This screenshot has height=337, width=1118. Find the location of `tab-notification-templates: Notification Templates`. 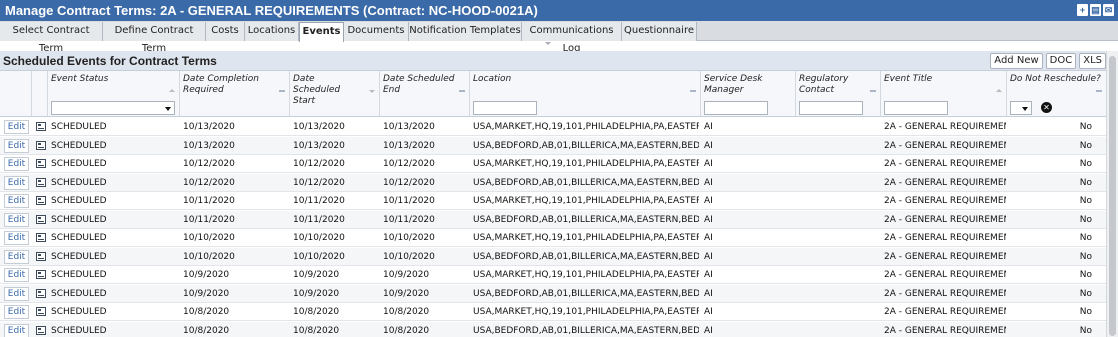

tab-notification-templates: Notification Templates is located at coordinates (465, 31).